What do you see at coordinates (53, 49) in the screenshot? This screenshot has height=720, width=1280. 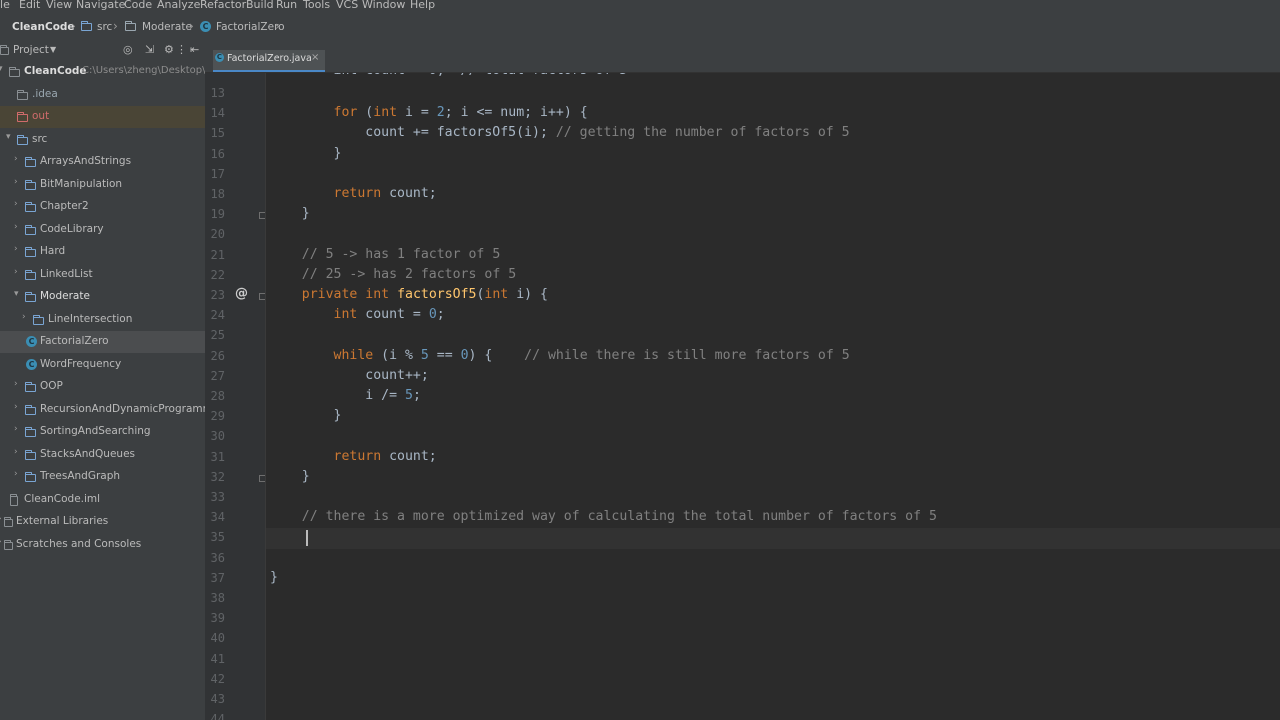 I see `dropdown-arrow-icon: ▼` at bounding box center [53, 49].